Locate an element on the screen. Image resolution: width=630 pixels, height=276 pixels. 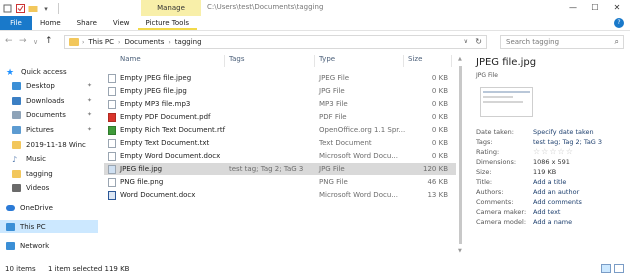
back-button: ← is located at coordinates (9, 41).